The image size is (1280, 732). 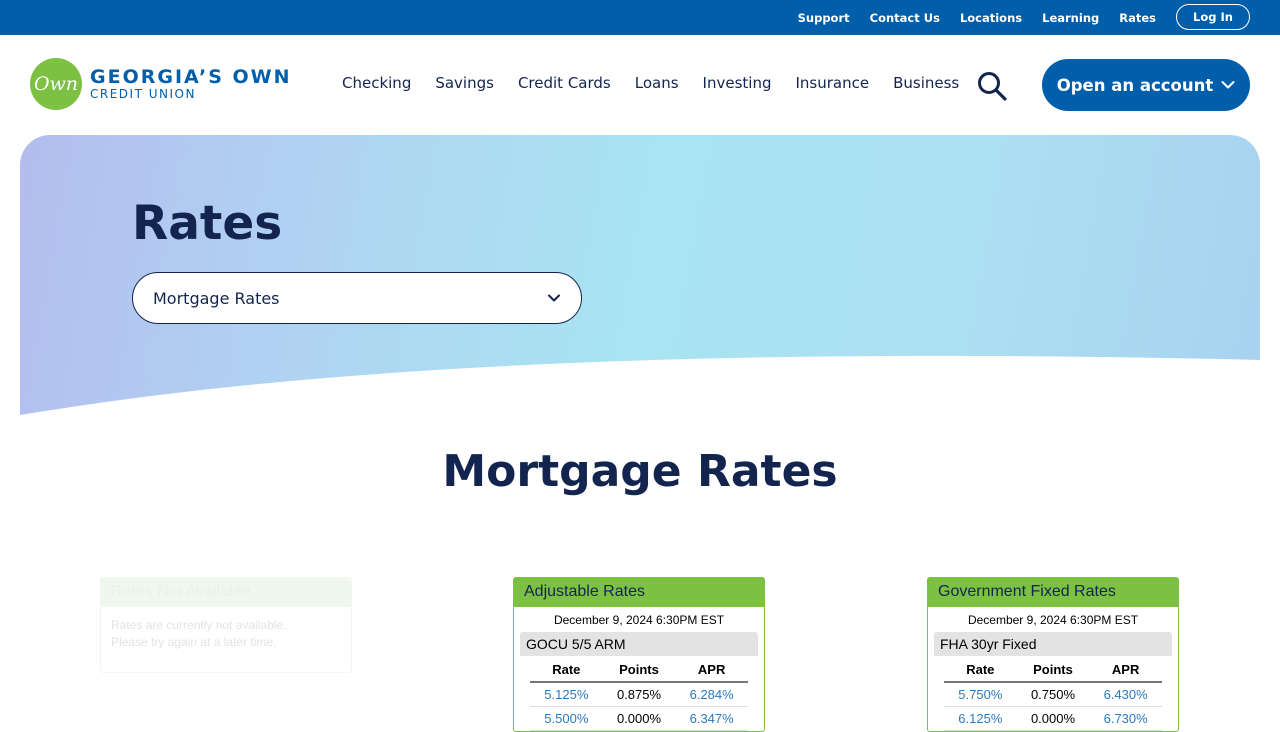 I want to click on apr-cell: 6.730%, so click(x=1125, y=718).